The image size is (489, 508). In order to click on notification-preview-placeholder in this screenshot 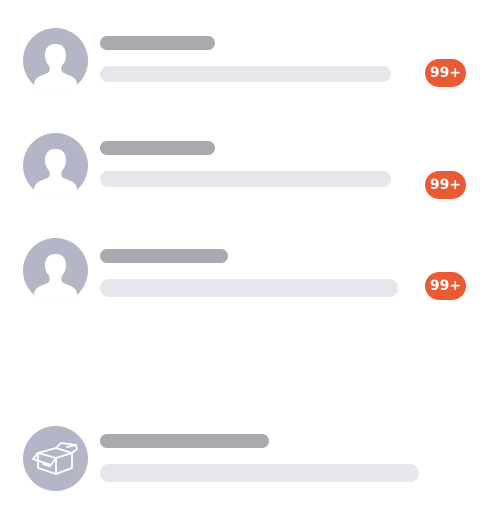, I will do `click(259, 473)`.